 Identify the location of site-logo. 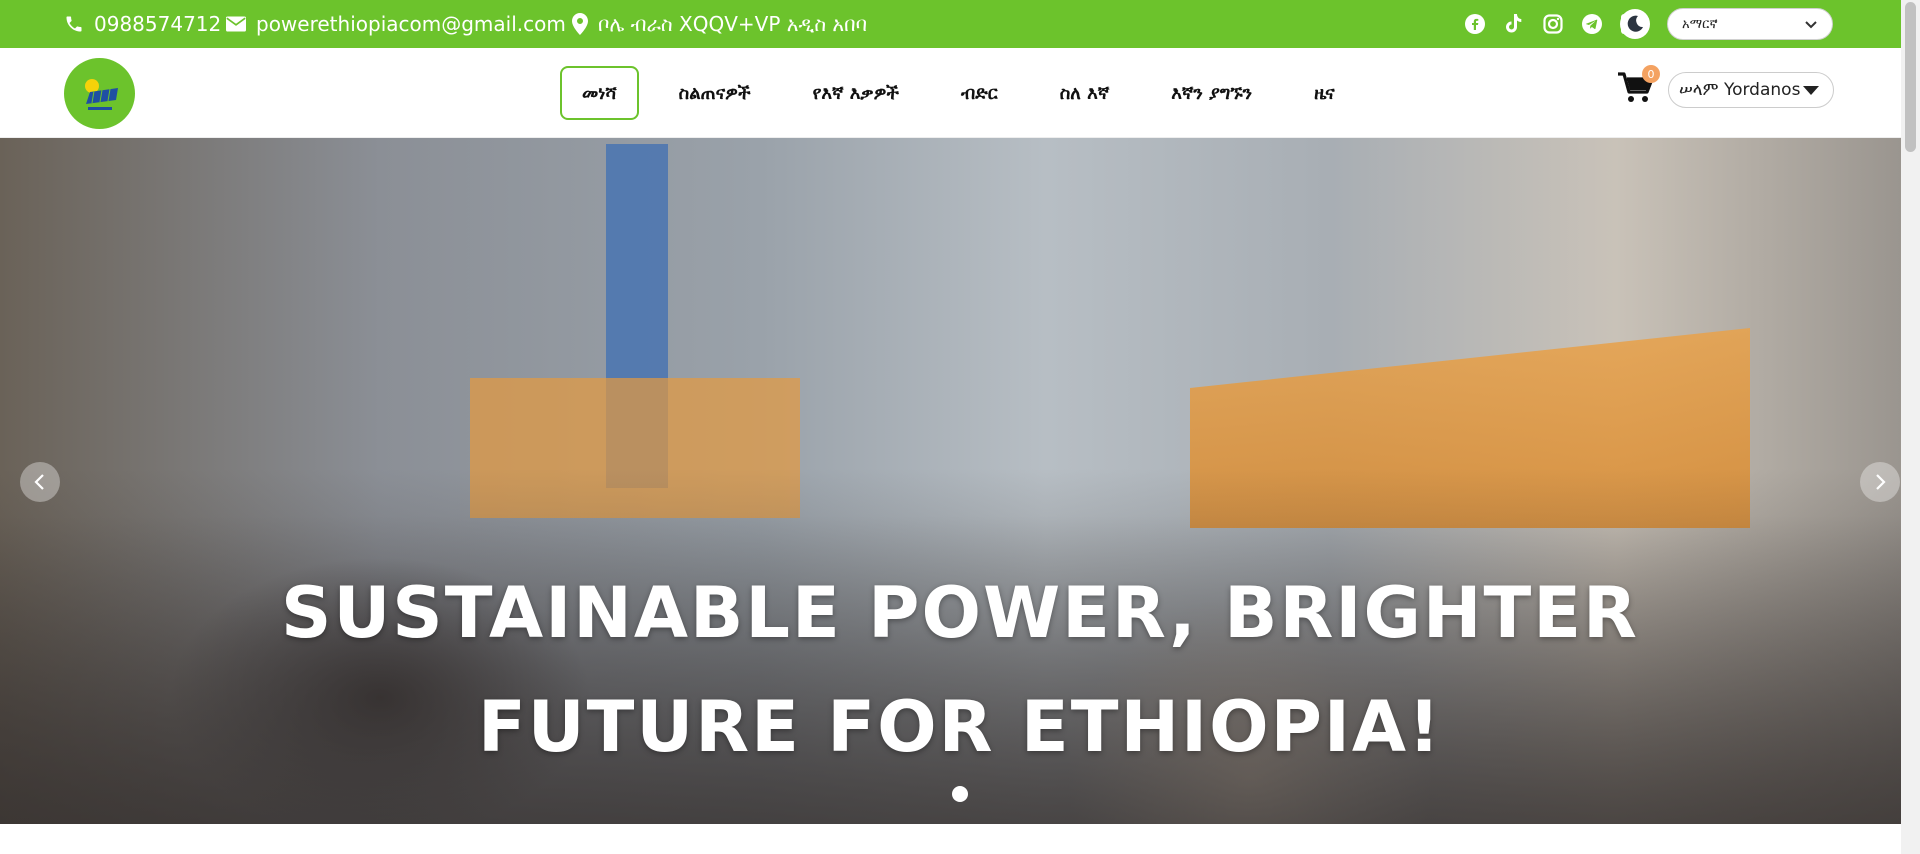
(99, 93).